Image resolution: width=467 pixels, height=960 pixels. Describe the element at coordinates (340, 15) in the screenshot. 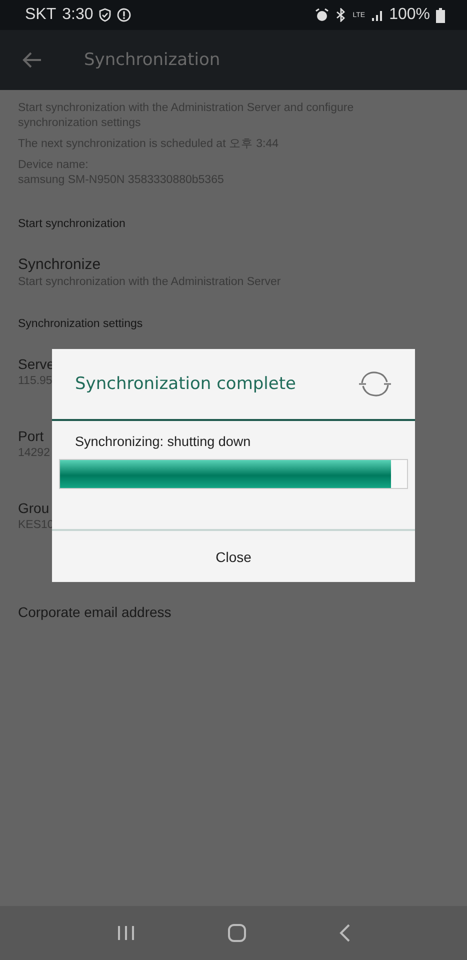

I see `bluetooth-icon` at that location.